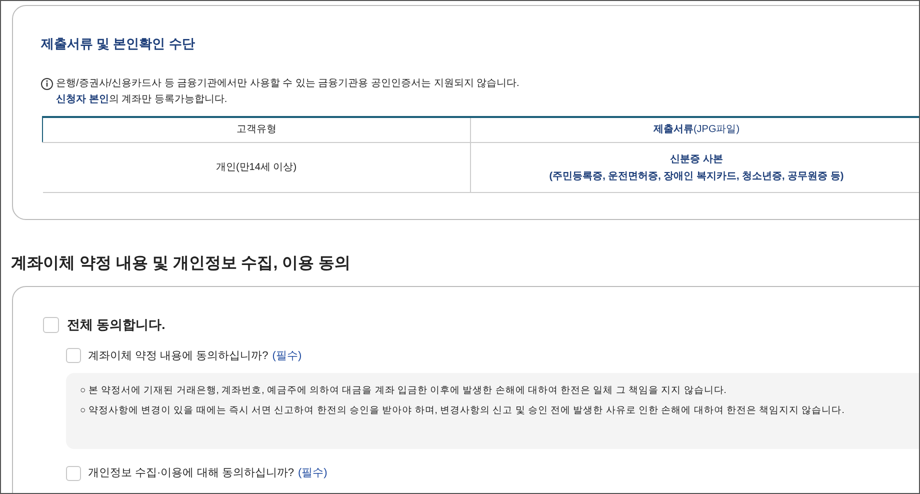  What do you see at coordinates (142, 99) in the screenshot?
I see `notice-text: 신청자 본인의 계좌만 등록가능합니다.` at bounding box center [142, 99].